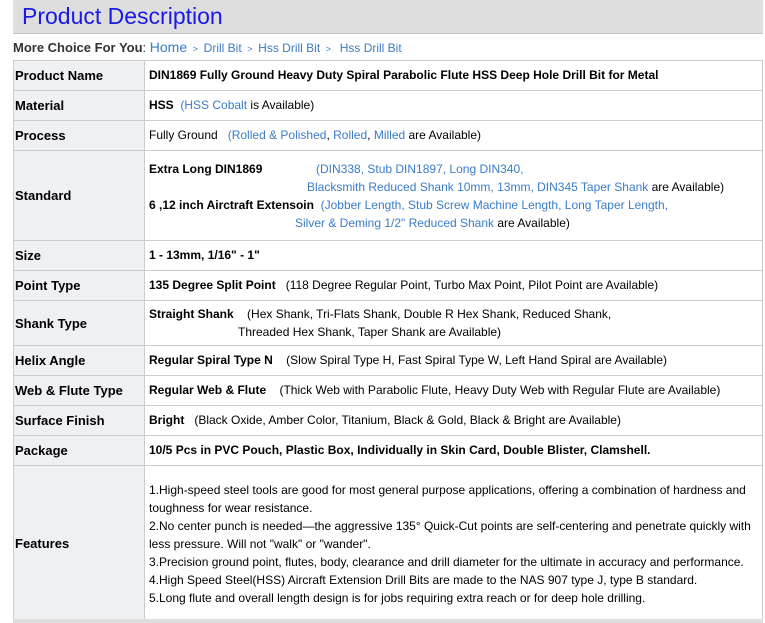 The width and height of the screenshot is (765, 623). Describe the element at coordinates (168, 47) in the screenshot. I see `breadcrumb-home-link: Home` at that location.